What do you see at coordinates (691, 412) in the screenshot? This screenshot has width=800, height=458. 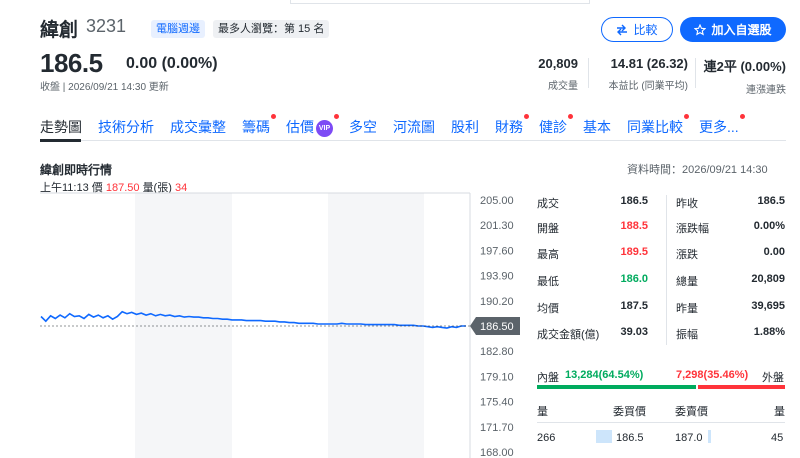 I see `ob-header-ask: 委賣價` at bounding box center [691, 412].